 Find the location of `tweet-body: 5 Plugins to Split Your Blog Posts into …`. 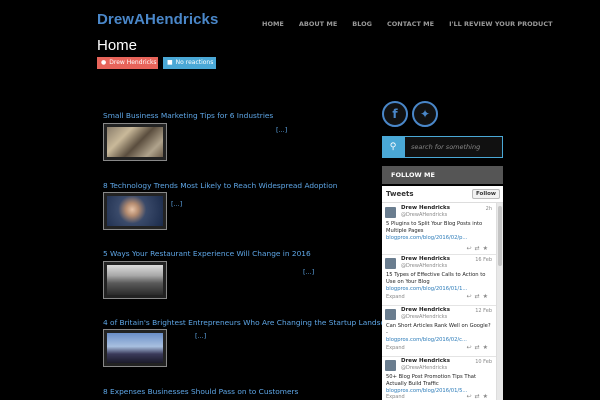

tweet-body: 5 Plugins to Split Your Blog Posts into … is located at coordinates (434, 227).